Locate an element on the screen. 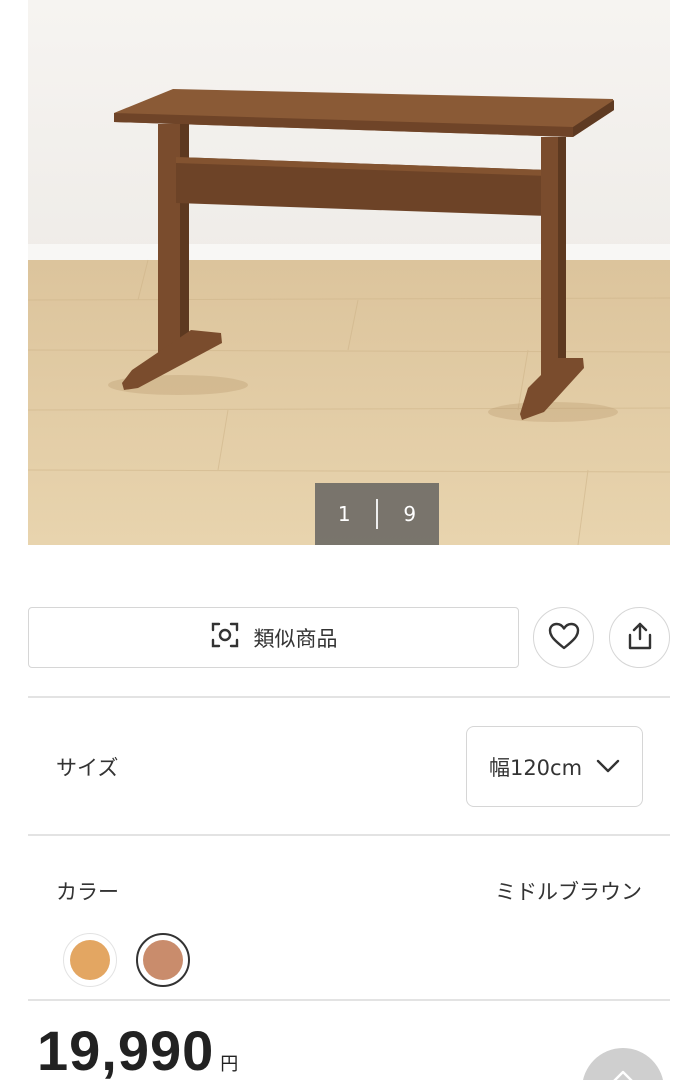  color-swatch is located at coordinates (90, 960).